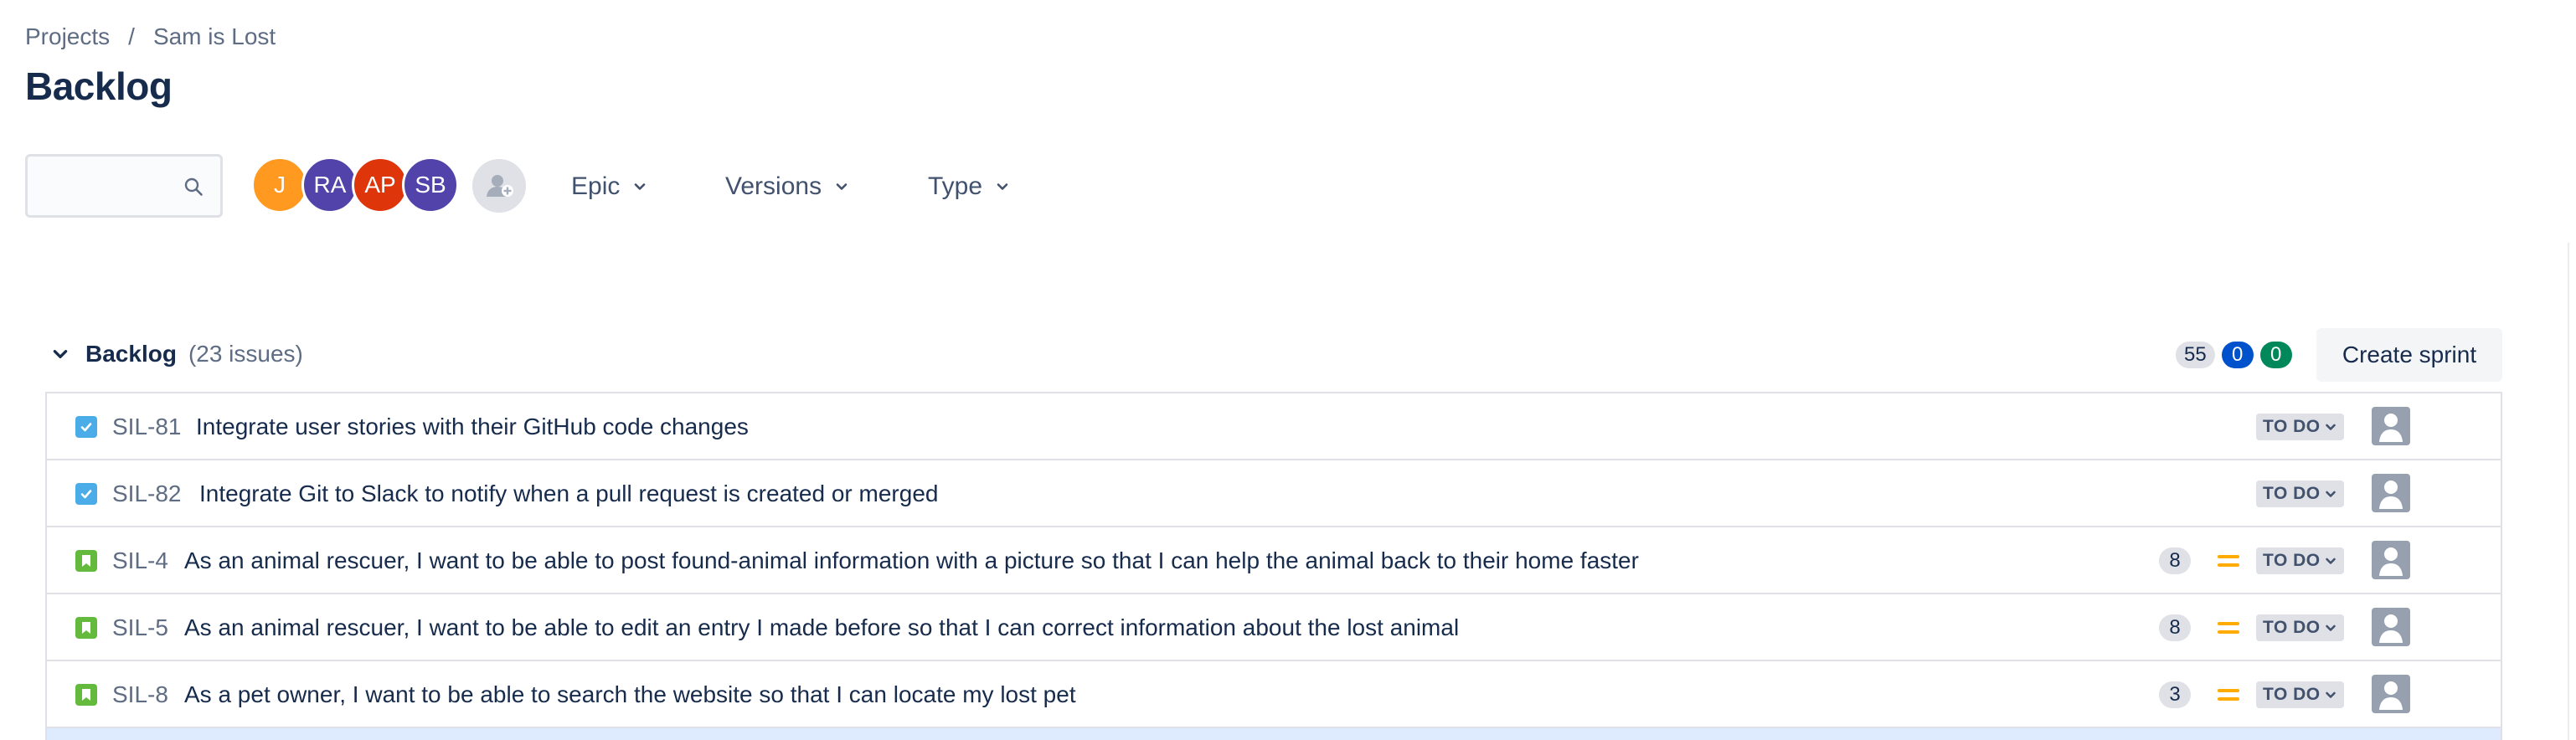 This screenshot has width=2576, height=740. I want to click on in-progress-points-badge: 0, so click(2237, 355).